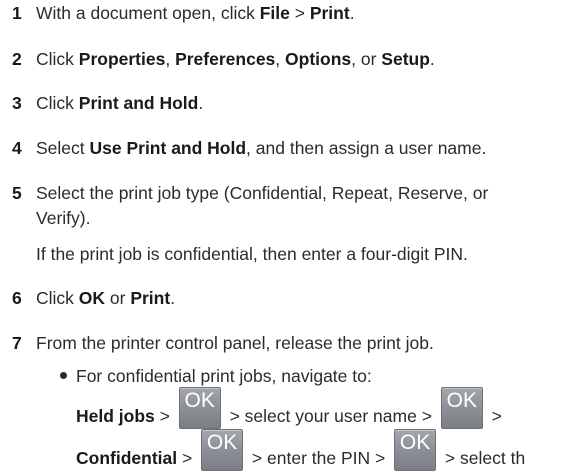  Describe the element at coordinates (329, 13) in the screenshot. I see `menu-print: Print` at that location.